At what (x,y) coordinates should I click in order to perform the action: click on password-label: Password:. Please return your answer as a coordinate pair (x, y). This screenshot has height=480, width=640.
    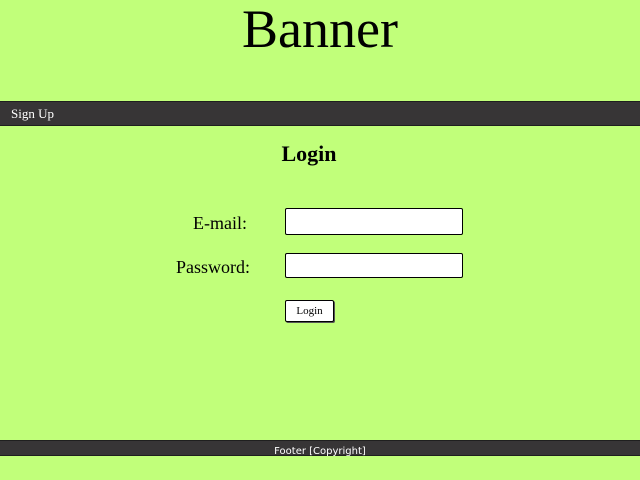
    Looking at the image, I should click on (212, 267).